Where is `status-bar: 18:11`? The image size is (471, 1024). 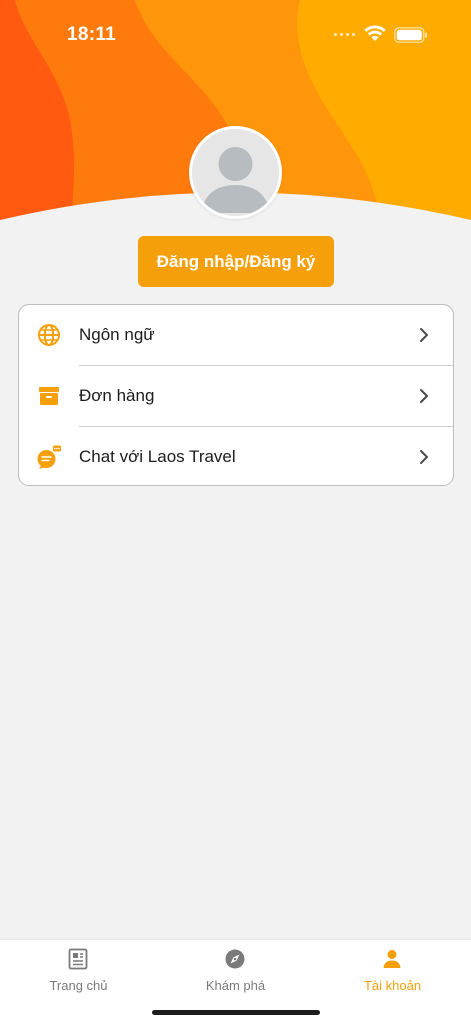
status-bar: 18:11 is located at coordinates (235, 35).